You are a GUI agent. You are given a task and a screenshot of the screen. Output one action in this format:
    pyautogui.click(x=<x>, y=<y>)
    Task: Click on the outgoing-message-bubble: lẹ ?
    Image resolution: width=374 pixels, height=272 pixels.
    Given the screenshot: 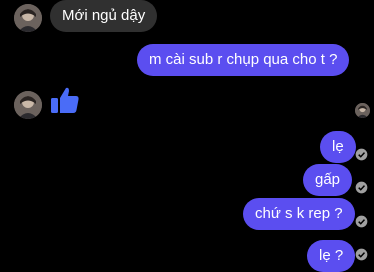 What is the action you would take?
    pyautogui.click(x=331, y=256)
    